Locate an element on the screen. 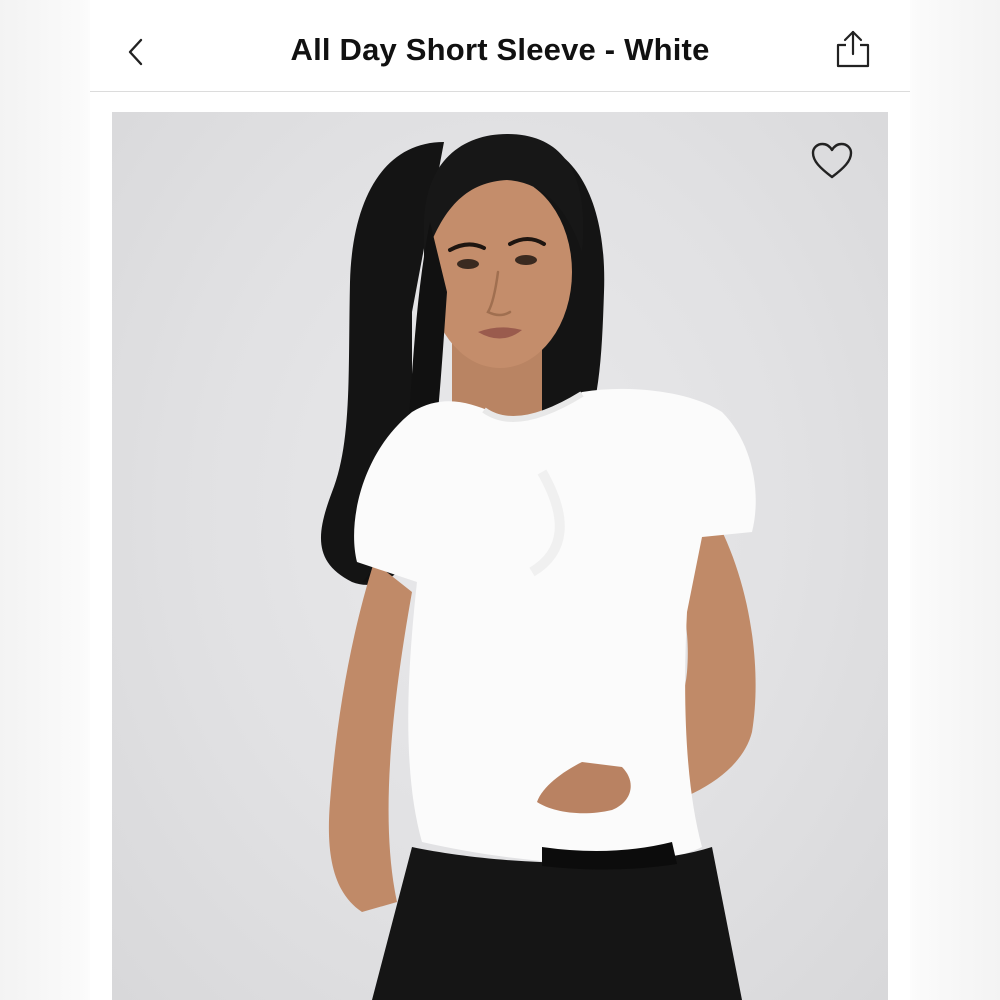 The height and width of the screenshot is (1000, 1000). left-eye is located at coordinates (468, 264).